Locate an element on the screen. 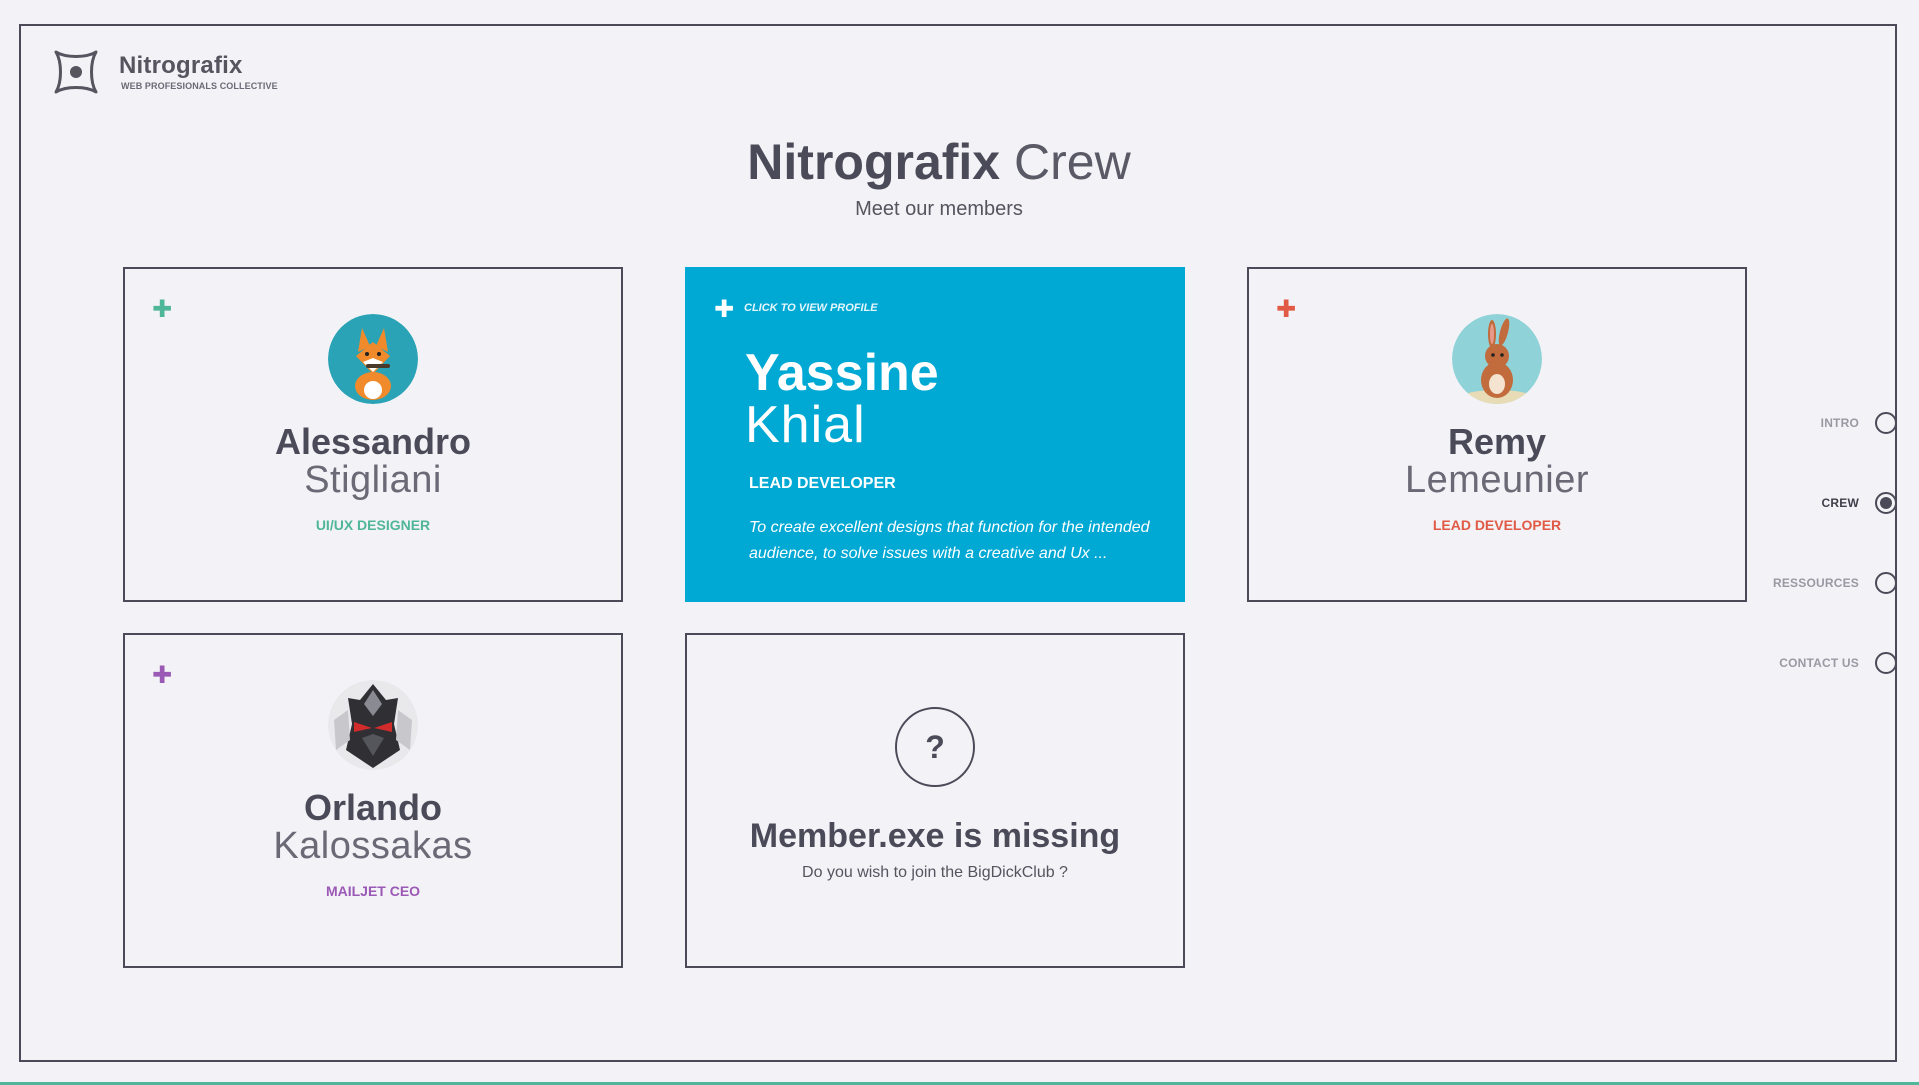 This screenshot has height=1085, width=1919. missing-member-title: Member.exe is missing is located at coordinates (935, 836).